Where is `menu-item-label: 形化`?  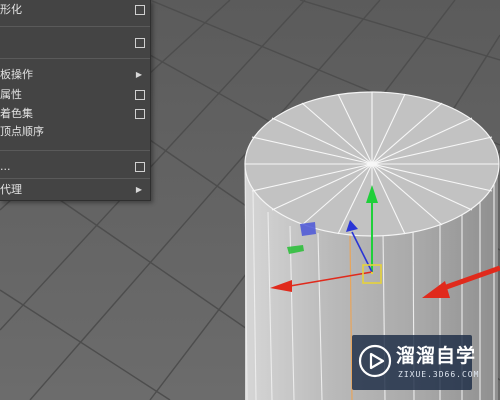
menu-item-label: 形化 is located at coordinates (11, 9).